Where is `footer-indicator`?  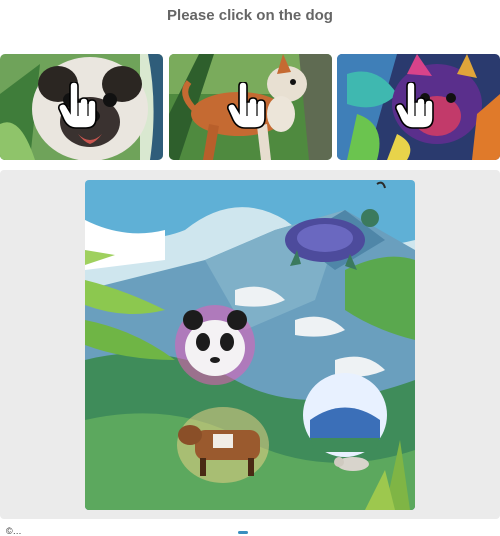
footer-indicator is located at coordinates (243, 532).